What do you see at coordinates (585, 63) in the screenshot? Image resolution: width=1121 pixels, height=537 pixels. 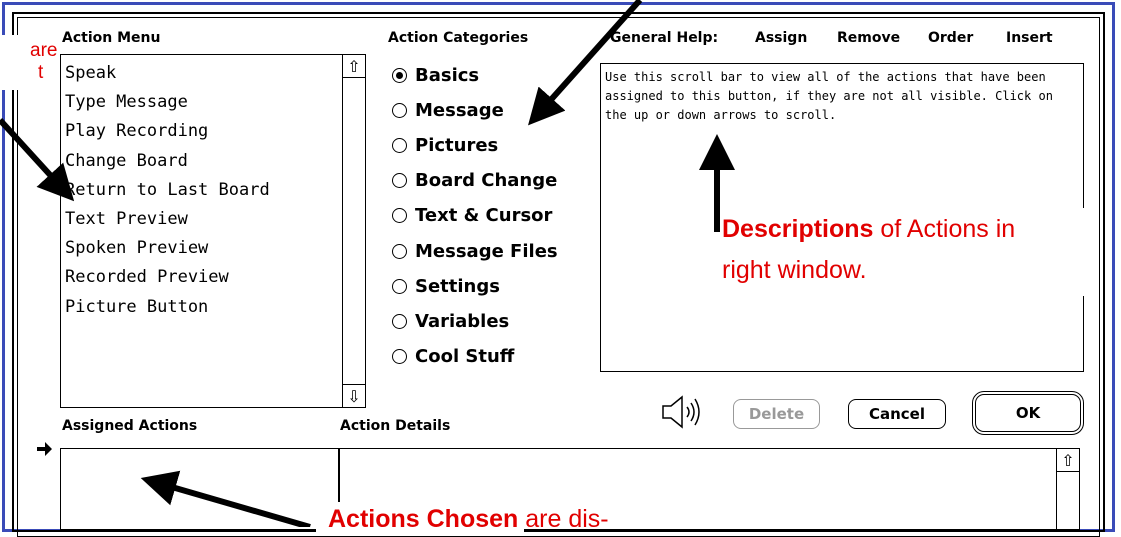 I see `arrow-to-categories` at bounding box center [585, 63].